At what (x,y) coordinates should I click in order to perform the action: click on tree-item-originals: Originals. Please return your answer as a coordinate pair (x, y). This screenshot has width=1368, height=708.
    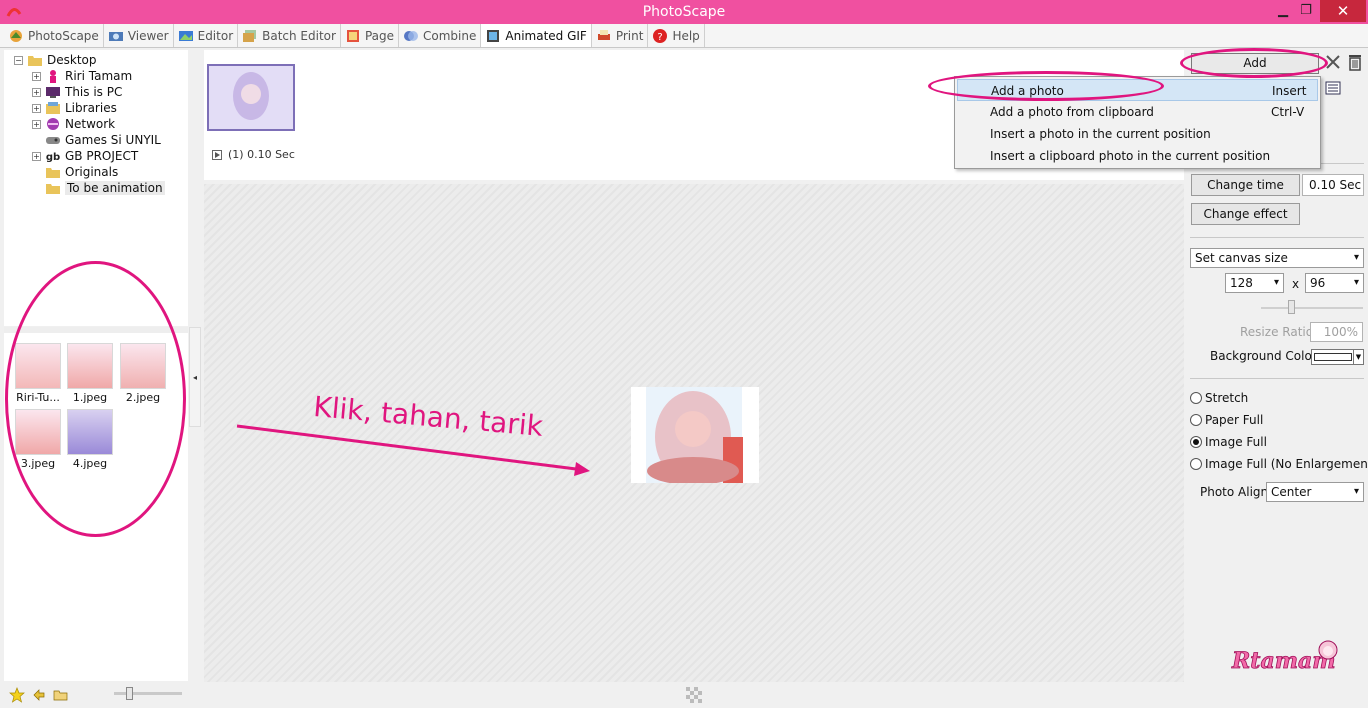
    Looking at the image, I should click on (81, 172).